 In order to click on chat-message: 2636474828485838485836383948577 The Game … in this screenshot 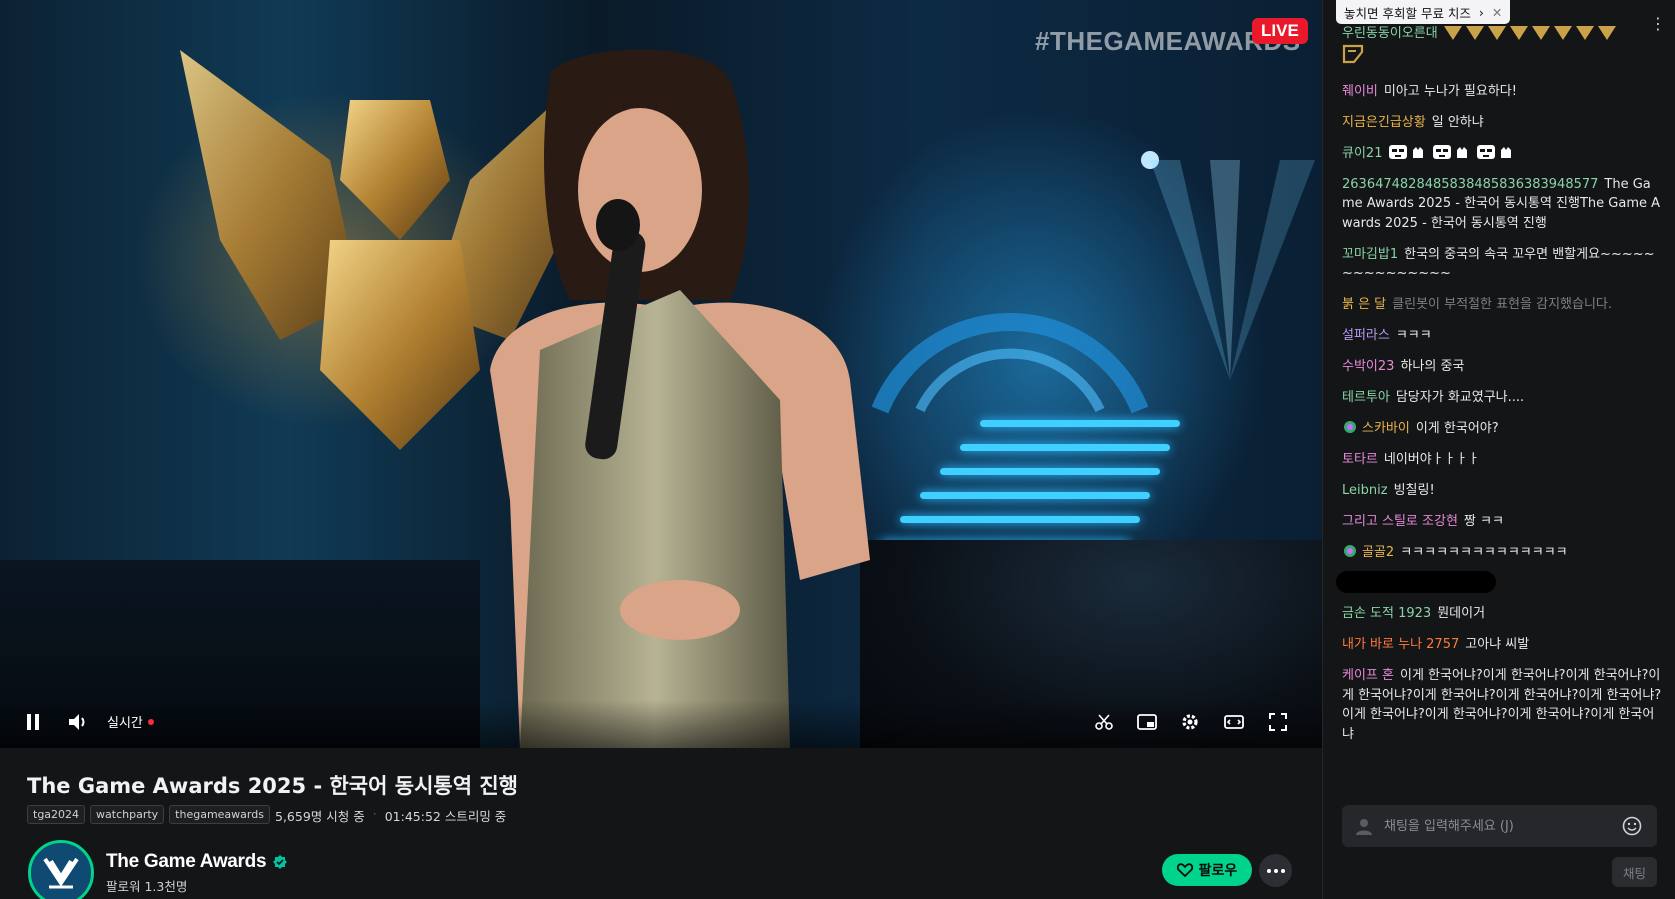, I will do `click(1502, 204)`.